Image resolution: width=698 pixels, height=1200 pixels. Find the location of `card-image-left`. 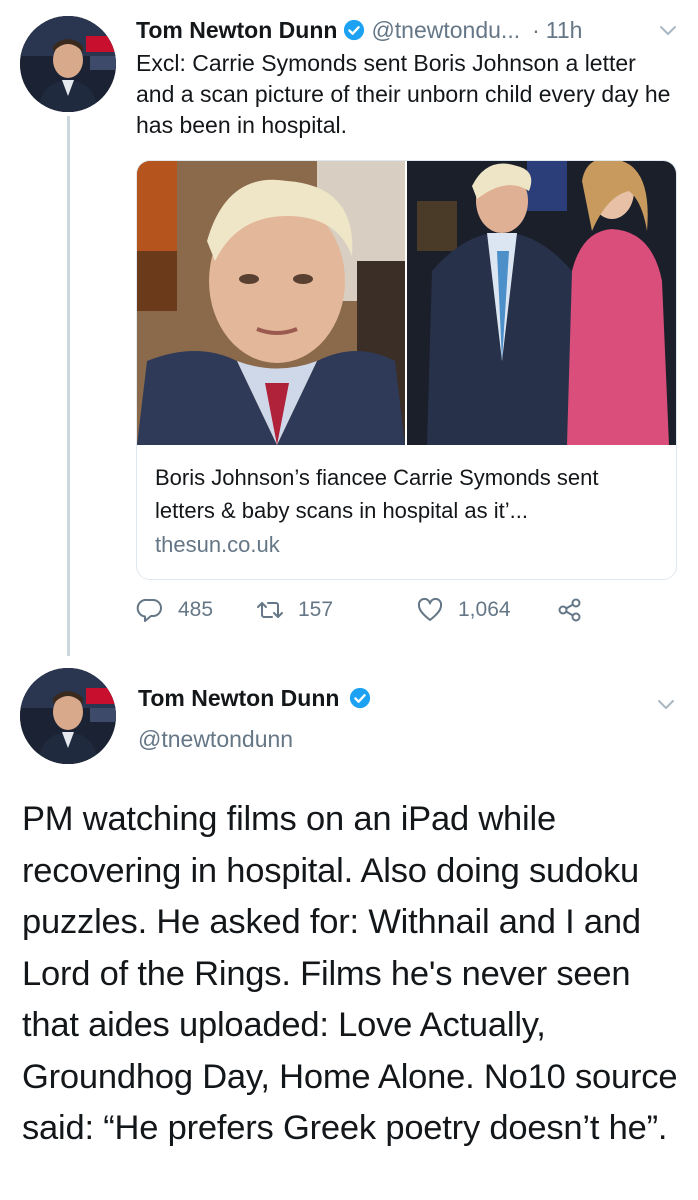

card-image-left is located at coordinates (271, 303).